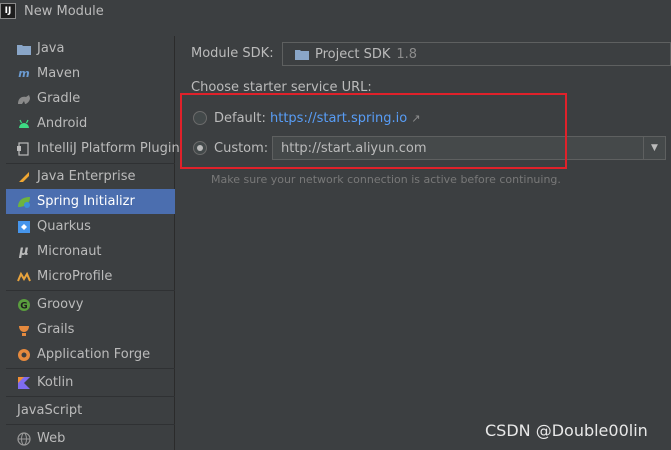  I want to click on sidebar-item-label: MicroProfile, so click(75, 276).